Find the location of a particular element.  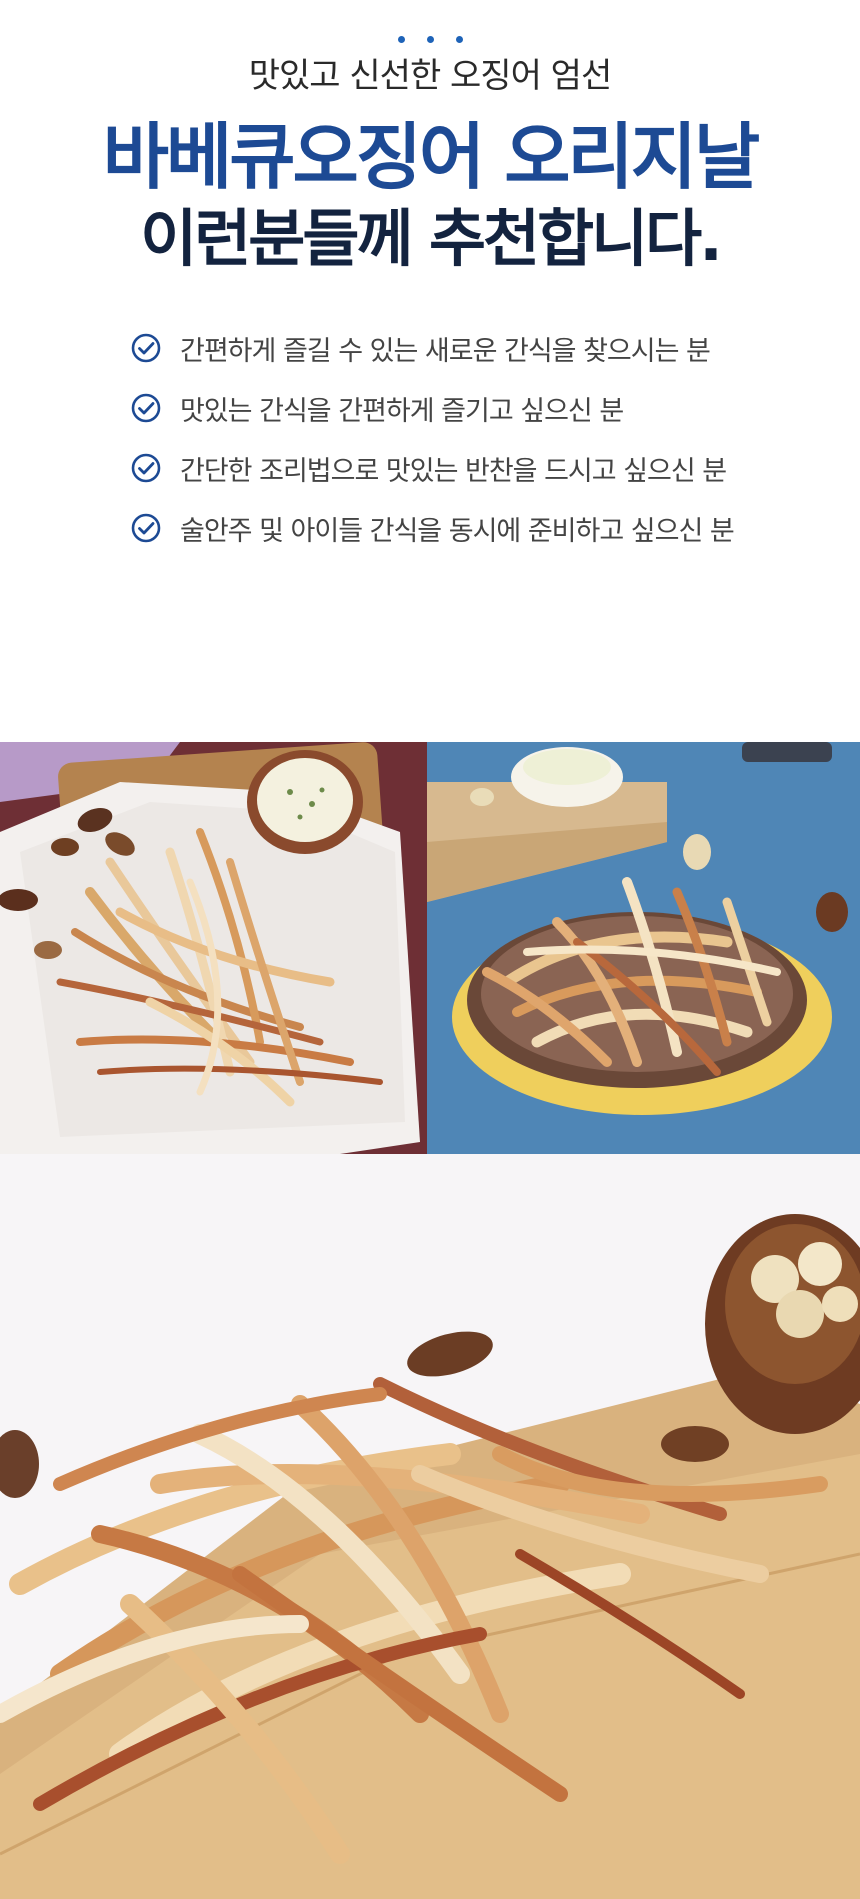

list-item: 맛있는 간식을 간편하게 즐기고 싶으신 분 is located at coordinates (450, 408).